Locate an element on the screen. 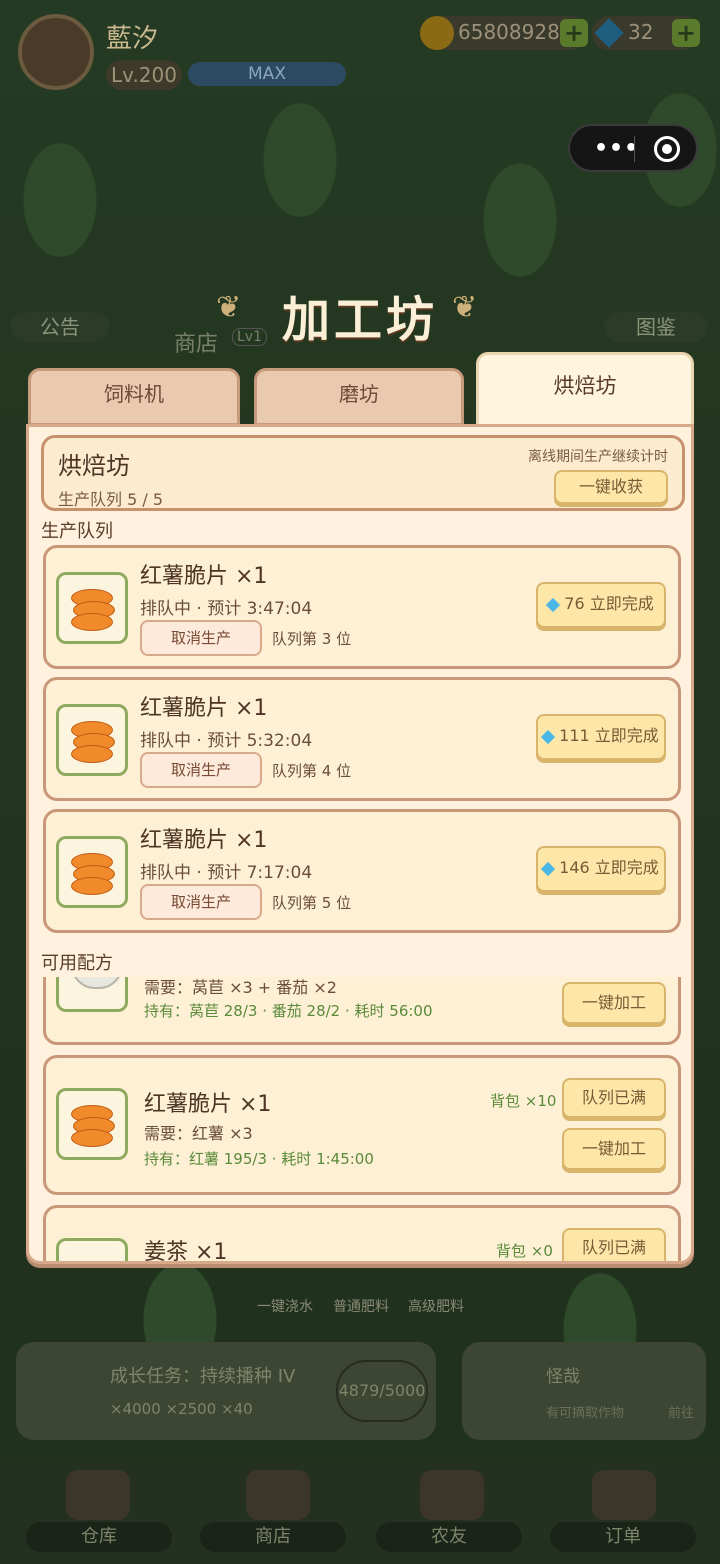  queue-position: 队列第 3 位 is located at coordinates (312, 639).